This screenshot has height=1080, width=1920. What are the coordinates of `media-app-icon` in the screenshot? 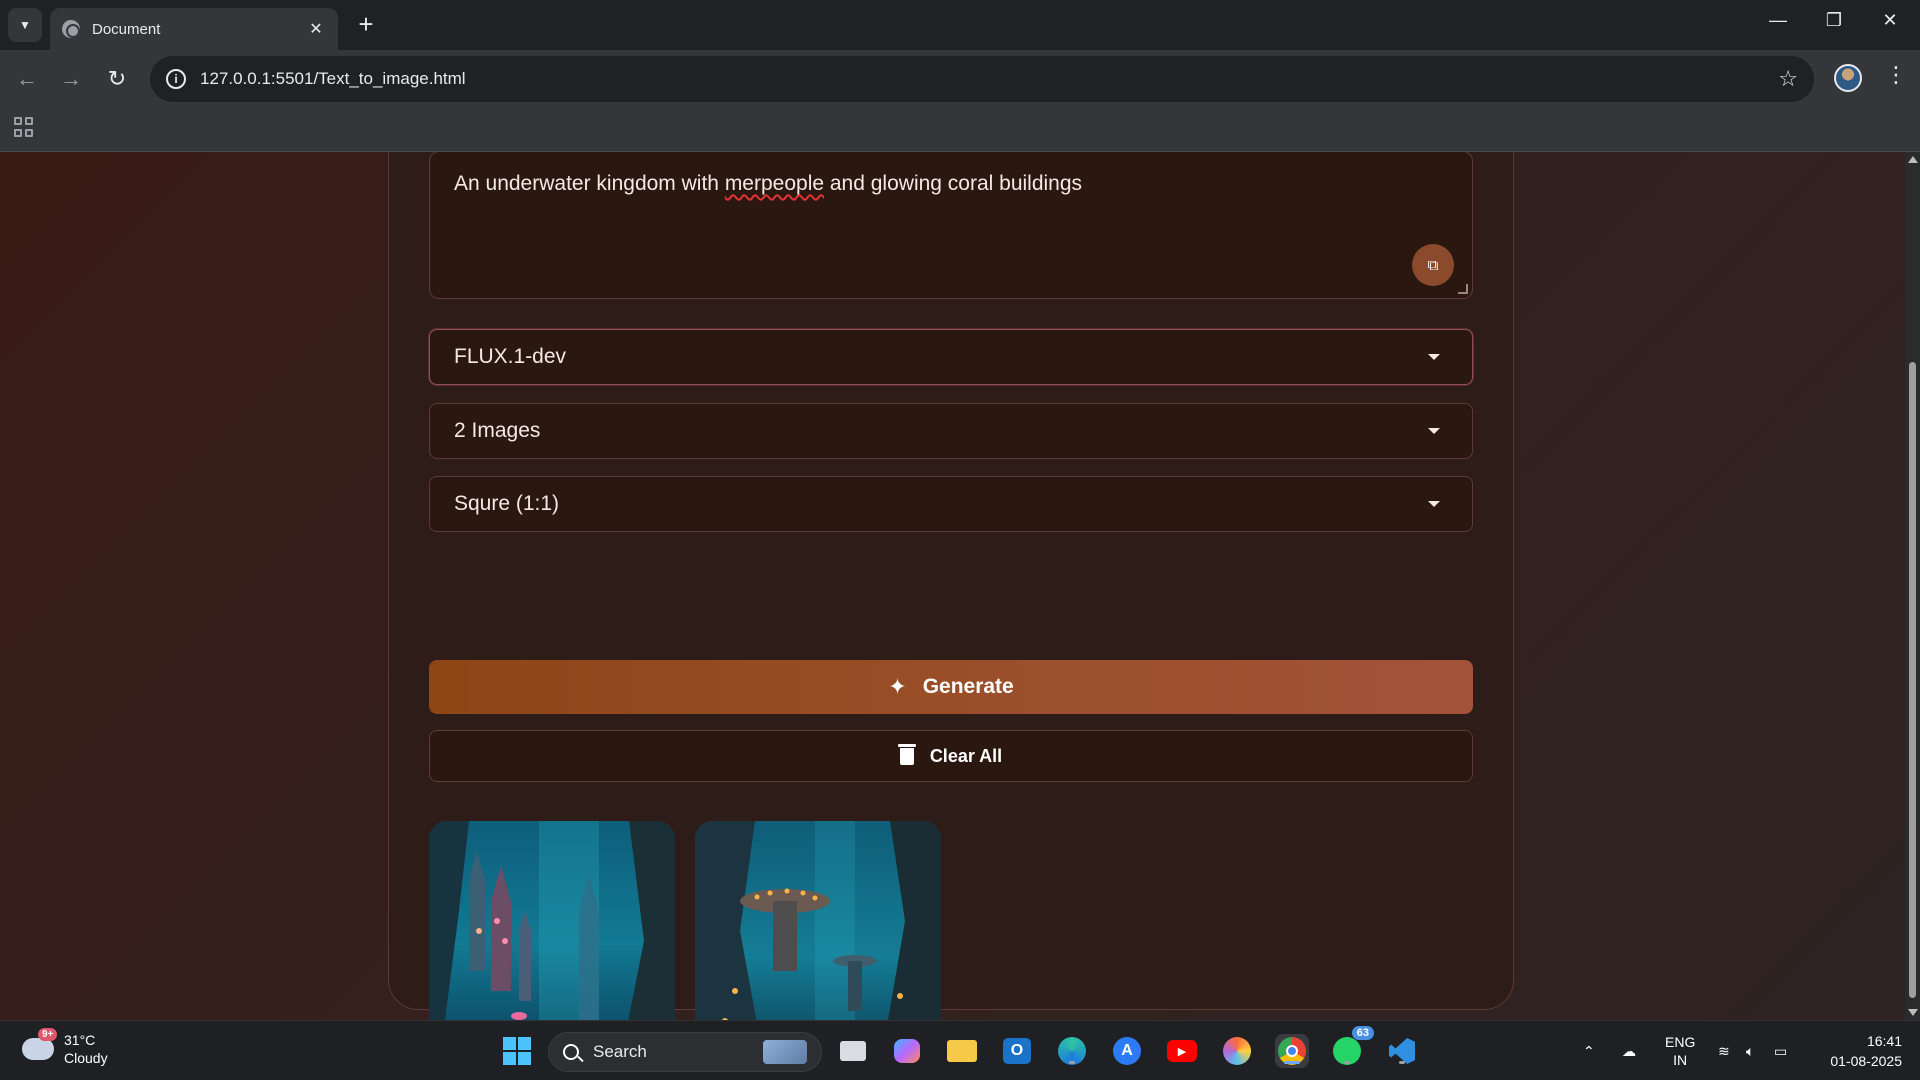 It's located at (1237, 1051).